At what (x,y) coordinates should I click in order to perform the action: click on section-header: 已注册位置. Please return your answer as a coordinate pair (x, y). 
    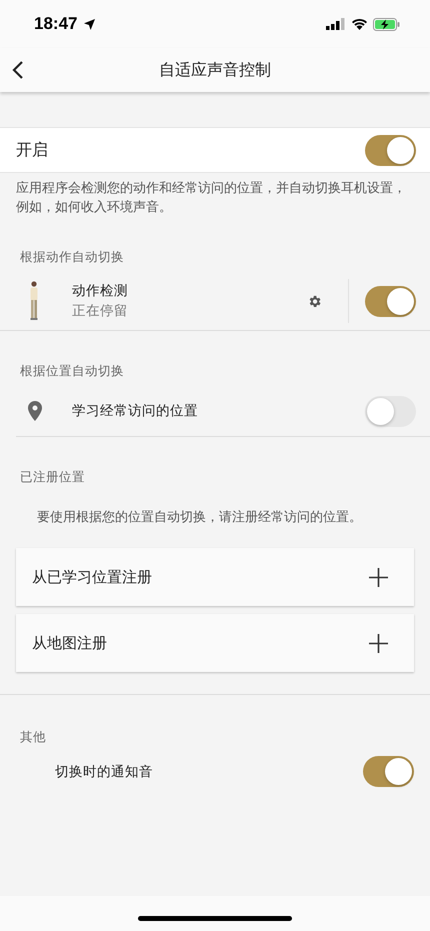
    Looking at the image, I should click on (53, 477).